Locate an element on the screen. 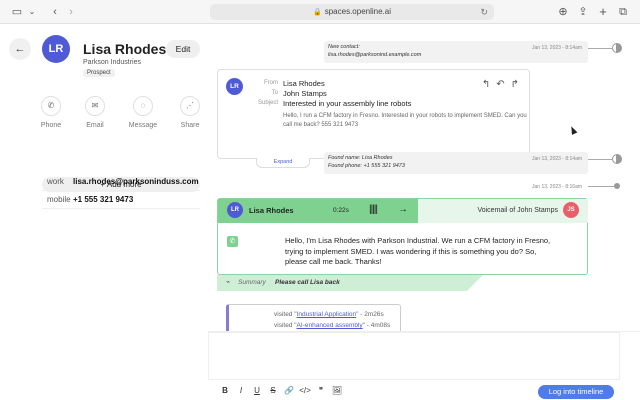 The width and height of the screenshot is (640, 400). italic-icon: I is located at coordinates (241, 390).